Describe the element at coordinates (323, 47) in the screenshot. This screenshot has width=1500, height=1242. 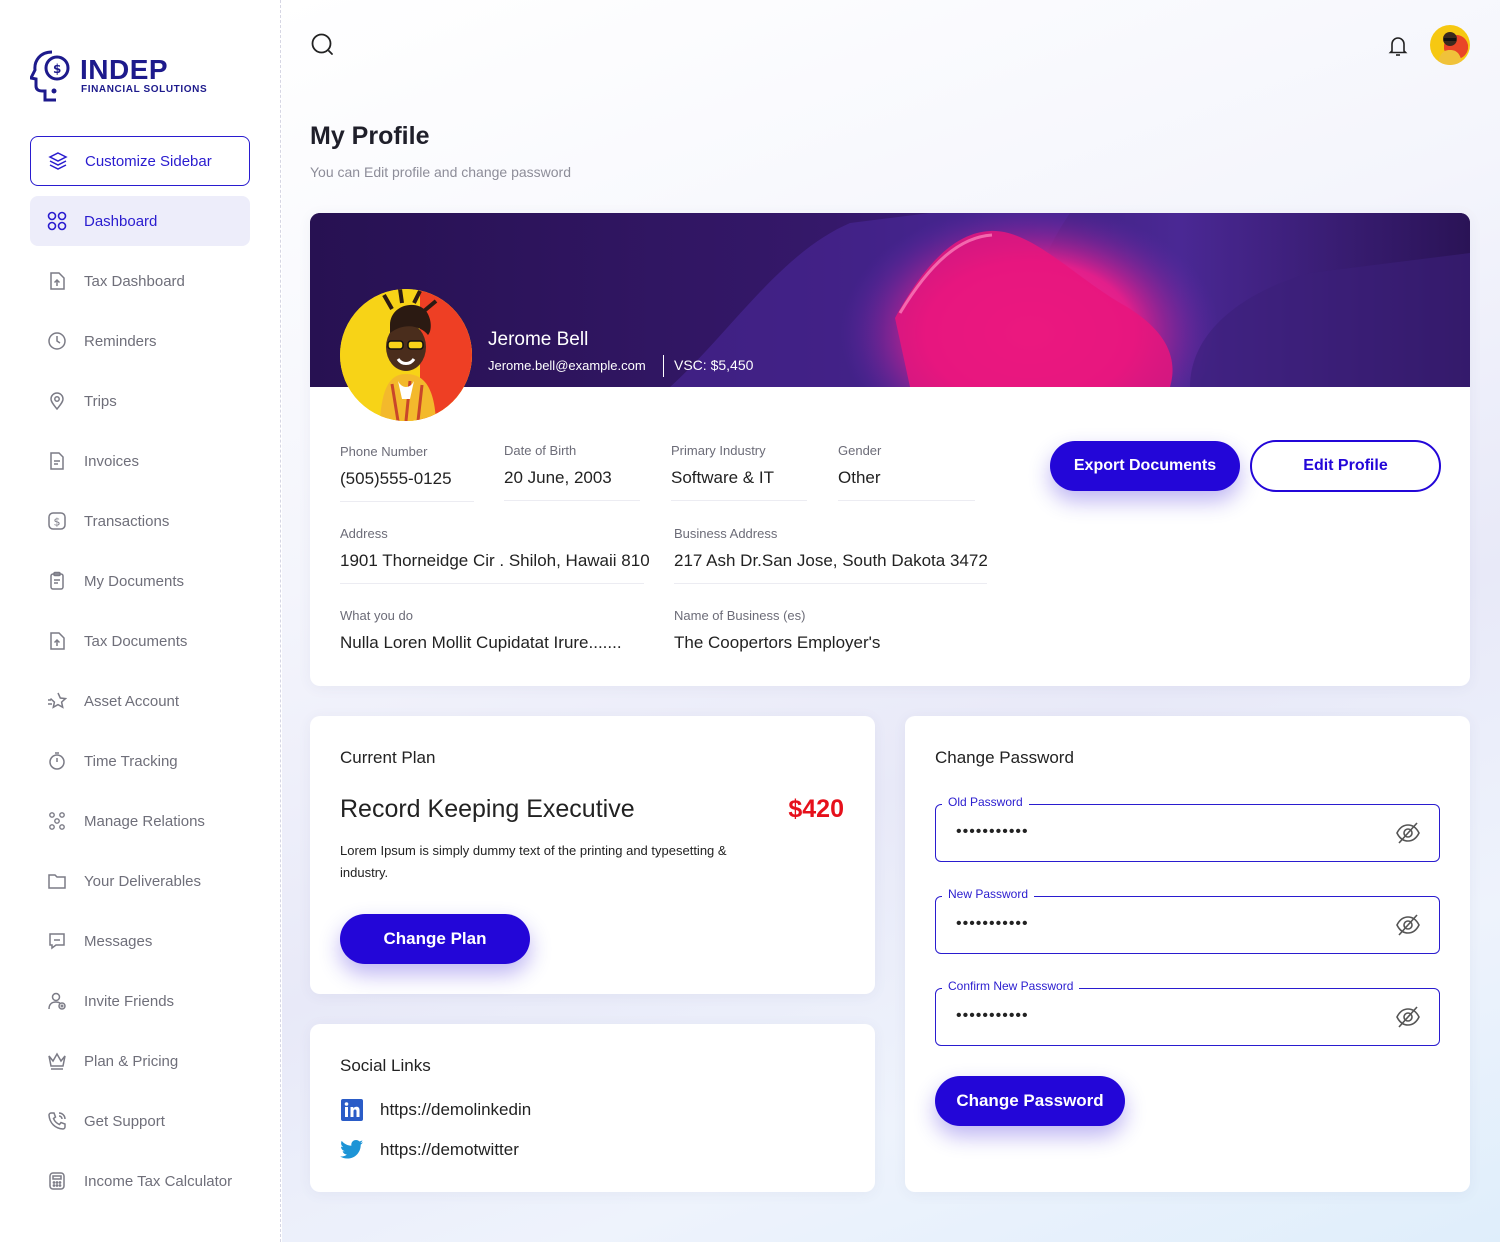
I see `search-icon` at that location.